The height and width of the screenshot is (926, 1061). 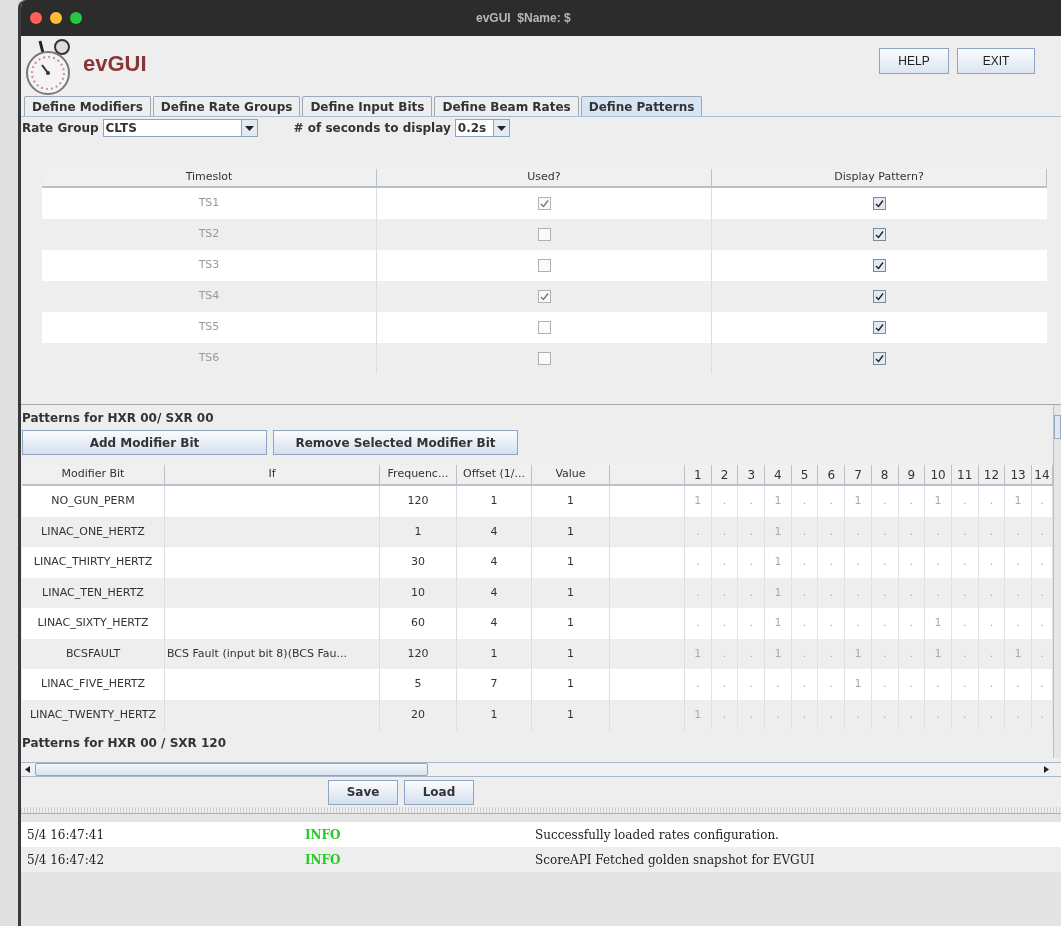 What do you see at coordinates (66, 835) in the screenshot?
I see `log-time: 5/4 16:47:41` at bounding box center [66, 835].